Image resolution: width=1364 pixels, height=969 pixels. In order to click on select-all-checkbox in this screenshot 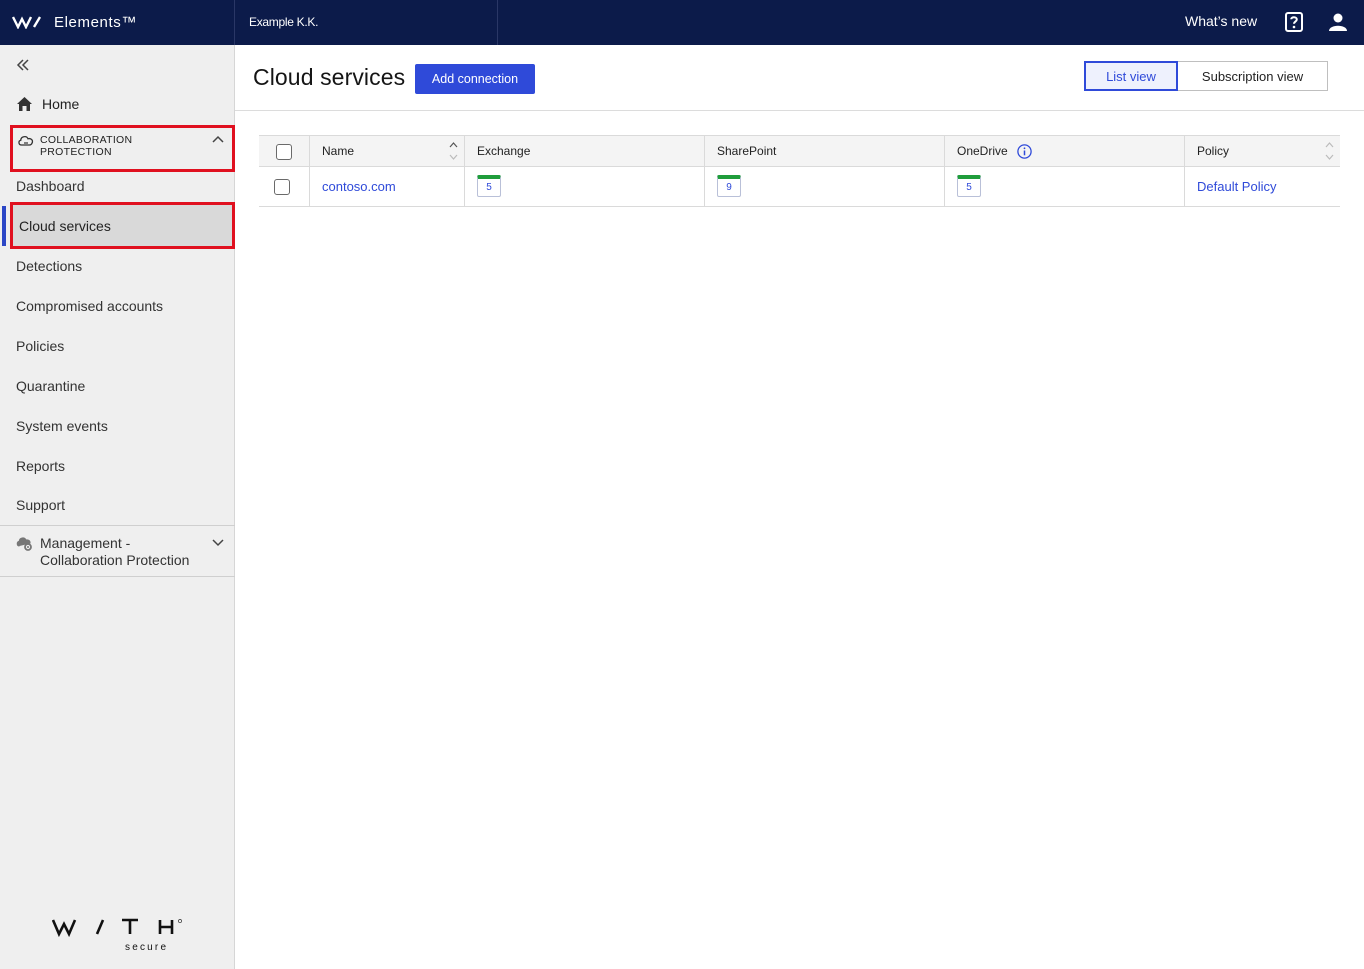, I will do `click(284, 152)`.